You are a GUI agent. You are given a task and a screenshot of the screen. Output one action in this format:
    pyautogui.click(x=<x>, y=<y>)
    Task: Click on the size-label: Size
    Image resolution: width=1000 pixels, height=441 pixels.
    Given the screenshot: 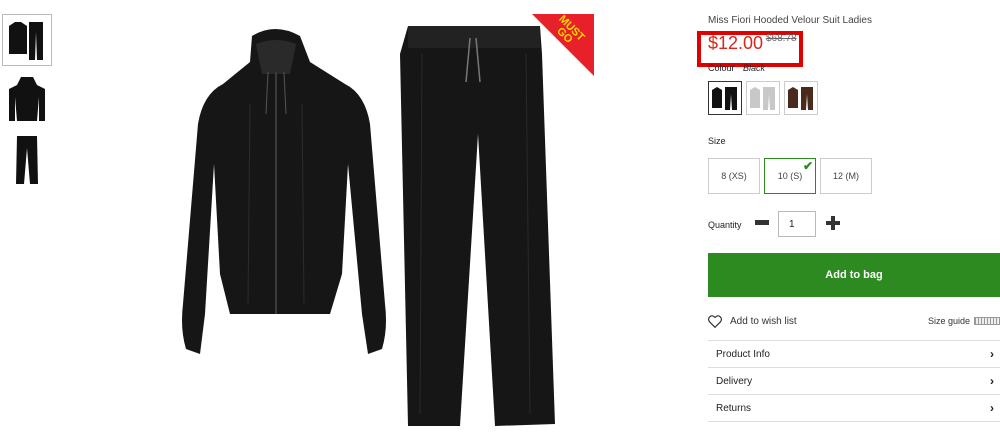 What is the action you would take?
    pyautogui.click(x=717, y=141)
    